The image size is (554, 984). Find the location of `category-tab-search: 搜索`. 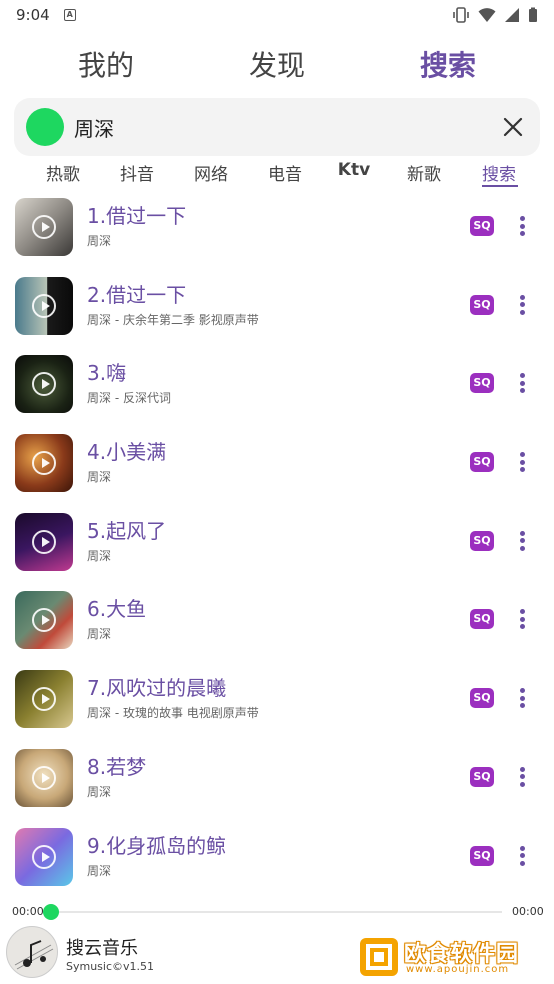

category-tab-search: 搜索 is located at coordinates (499, 172).